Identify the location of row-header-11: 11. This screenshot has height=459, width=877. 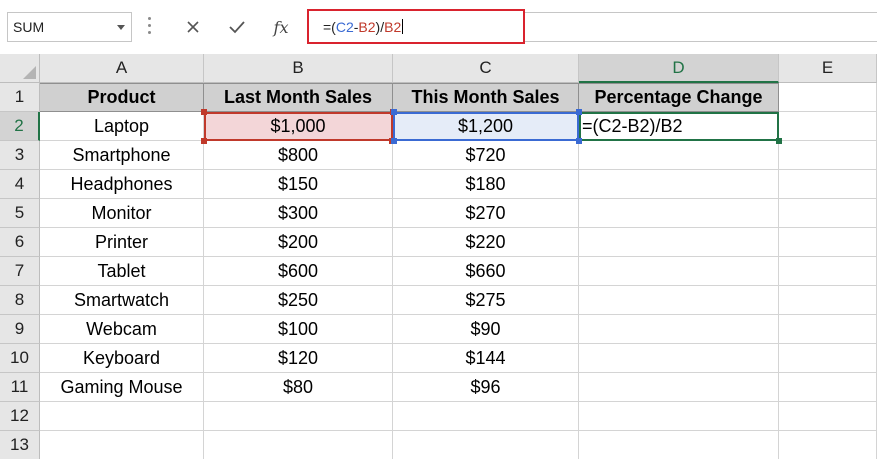
(20, 387).